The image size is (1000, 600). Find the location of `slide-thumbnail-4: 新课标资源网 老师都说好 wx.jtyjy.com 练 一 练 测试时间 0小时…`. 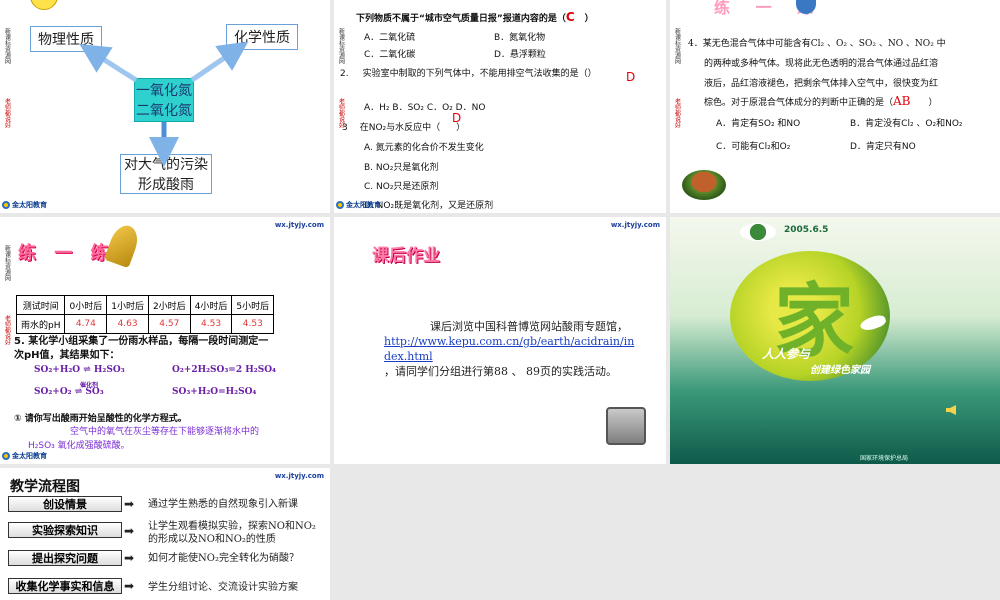

slide-thumbnail-4: 新课标资源网 老师都说好 wx.jtyjy.com 练 一 练 测试时间 0小时… is located at coordinates (165, 340).